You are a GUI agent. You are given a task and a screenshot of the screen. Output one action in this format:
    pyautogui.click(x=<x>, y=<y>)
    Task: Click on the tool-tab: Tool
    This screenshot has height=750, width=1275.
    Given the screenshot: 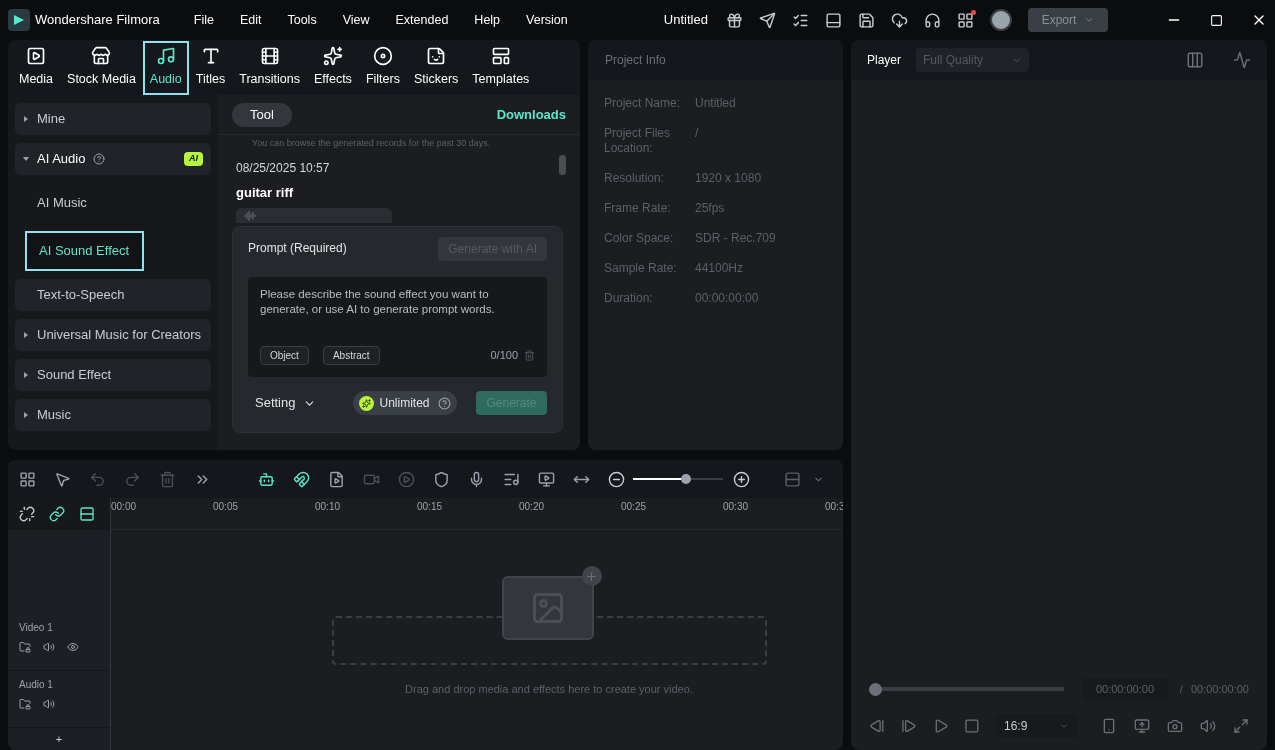 What is the action you would take?
    pyautogui.click(x=262, y=114)
    